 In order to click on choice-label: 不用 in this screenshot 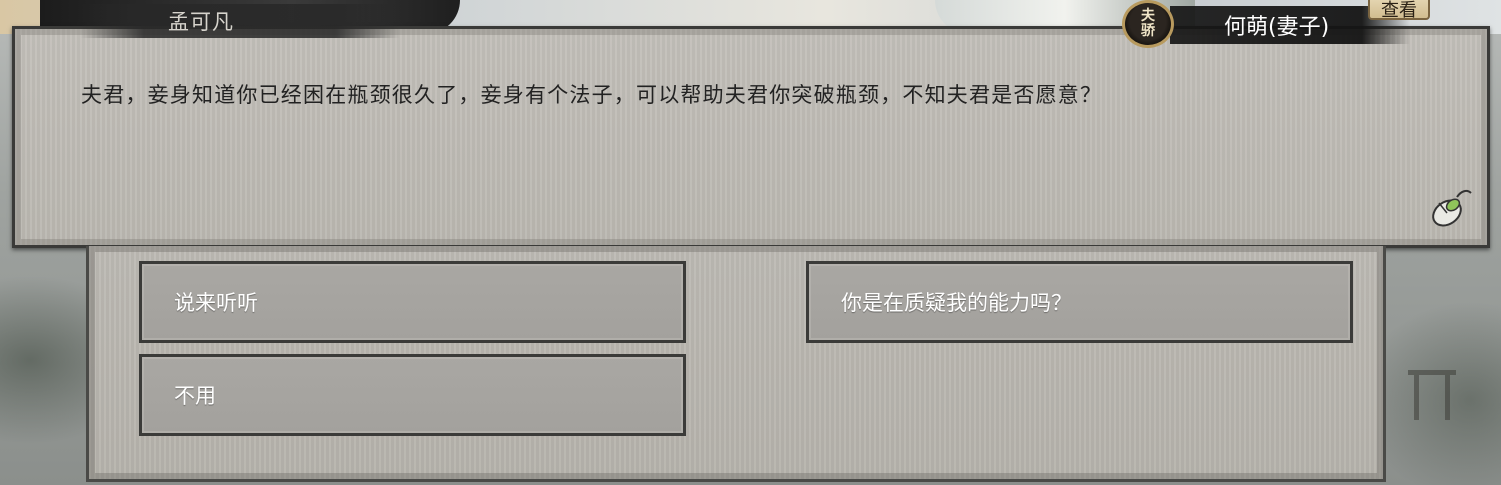, I will do `click(195, 396)`.